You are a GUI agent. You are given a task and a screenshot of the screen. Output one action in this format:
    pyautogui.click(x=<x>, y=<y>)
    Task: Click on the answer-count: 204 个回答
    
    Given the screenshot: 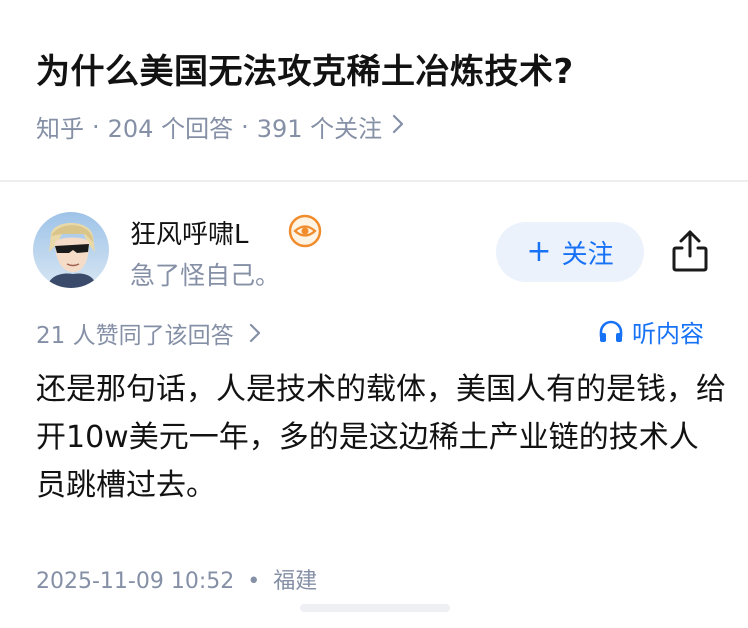 What is the action you would take?
    pyautogui.click(x=170, y=129)
    